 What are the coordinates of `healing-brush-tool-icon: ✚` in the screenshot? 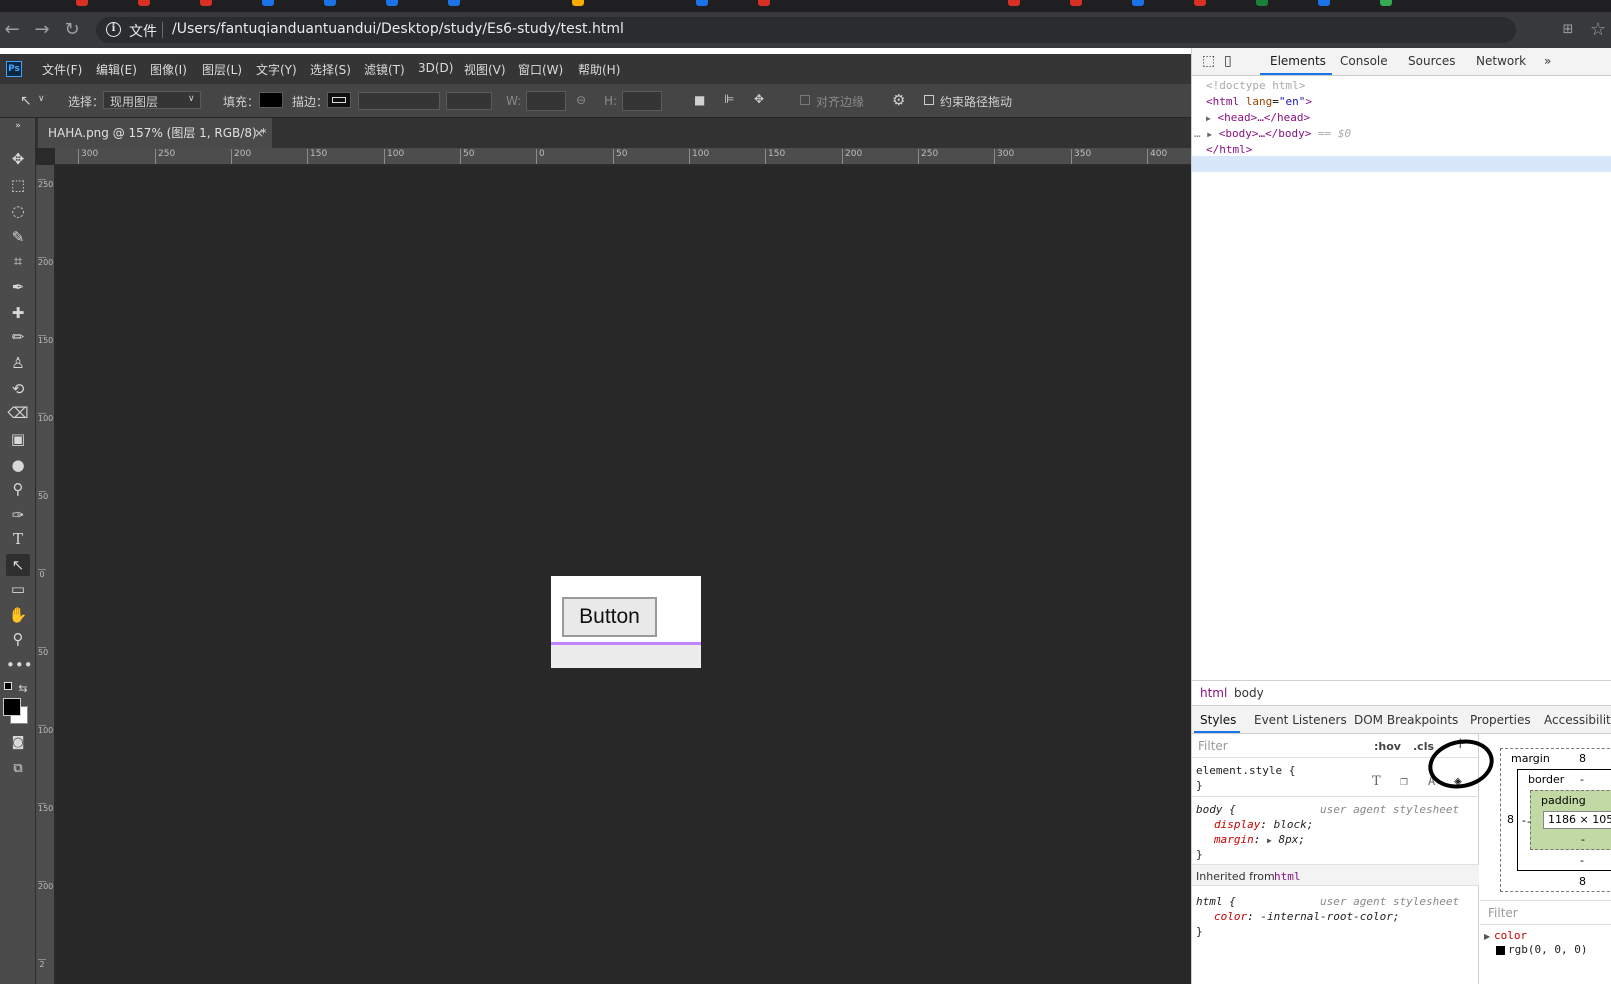 It's located at (18, 313).